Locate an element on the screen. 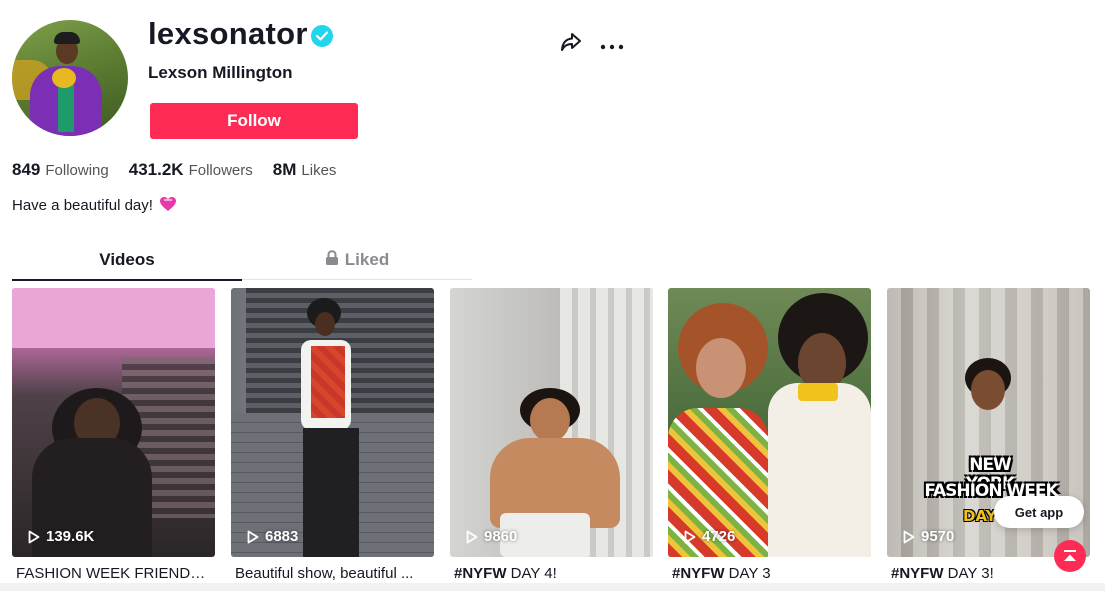 This screenshot has height=591, width=1105. lock-icon is located at coordinates (332, 261).